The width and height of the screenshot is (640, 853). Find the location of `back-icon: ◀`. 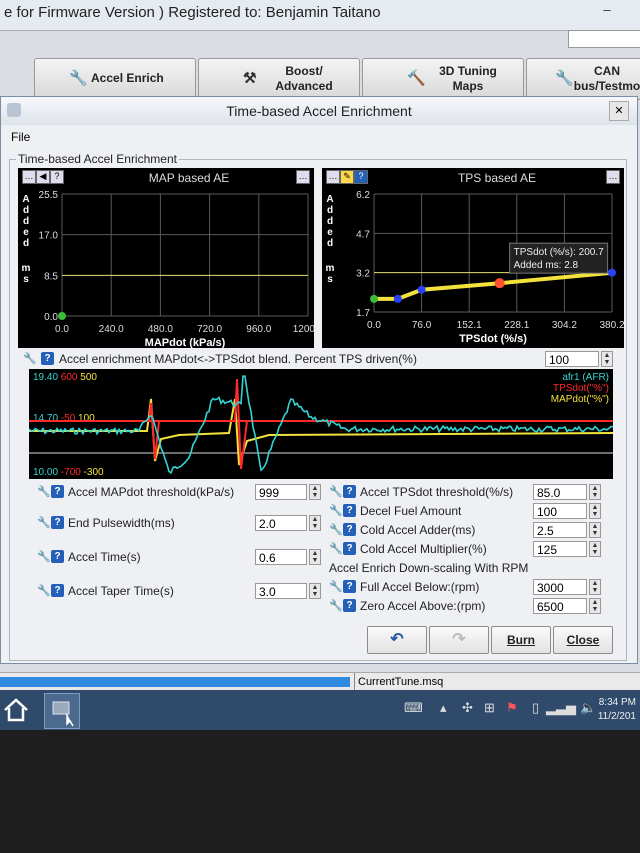

back-icon: ◀ is located at coordinates (43, 177).